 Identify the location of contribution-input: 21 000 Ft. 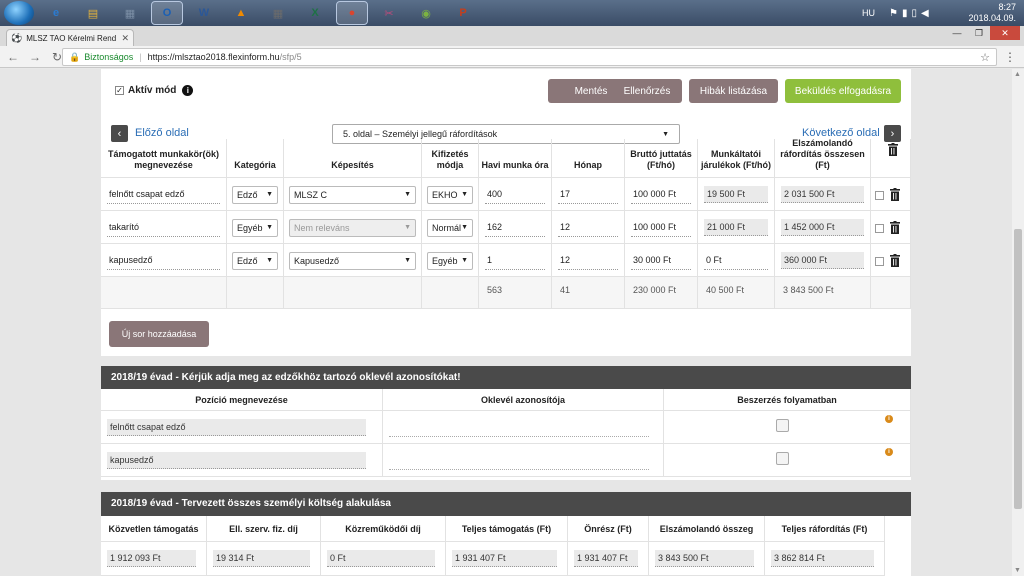
(736, 227).